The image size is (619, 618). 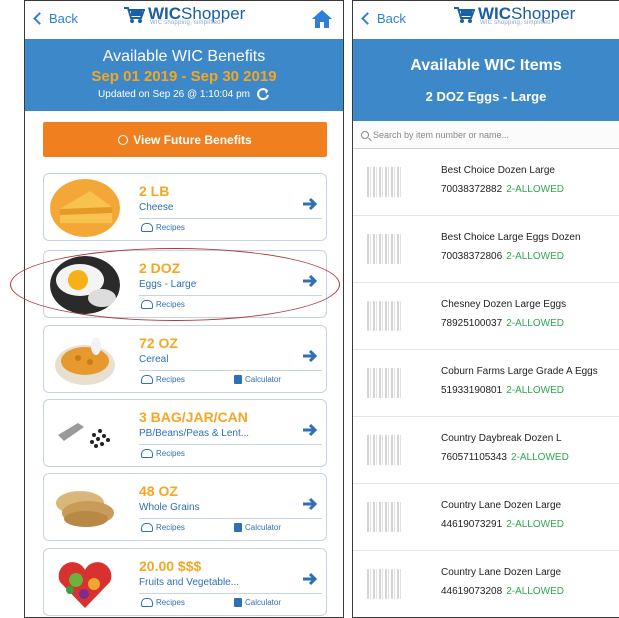 What do you see at coordinates (263, 527) in the screenshot?
I see `calculator-label: Calculator` at bounding box center [263, 527].